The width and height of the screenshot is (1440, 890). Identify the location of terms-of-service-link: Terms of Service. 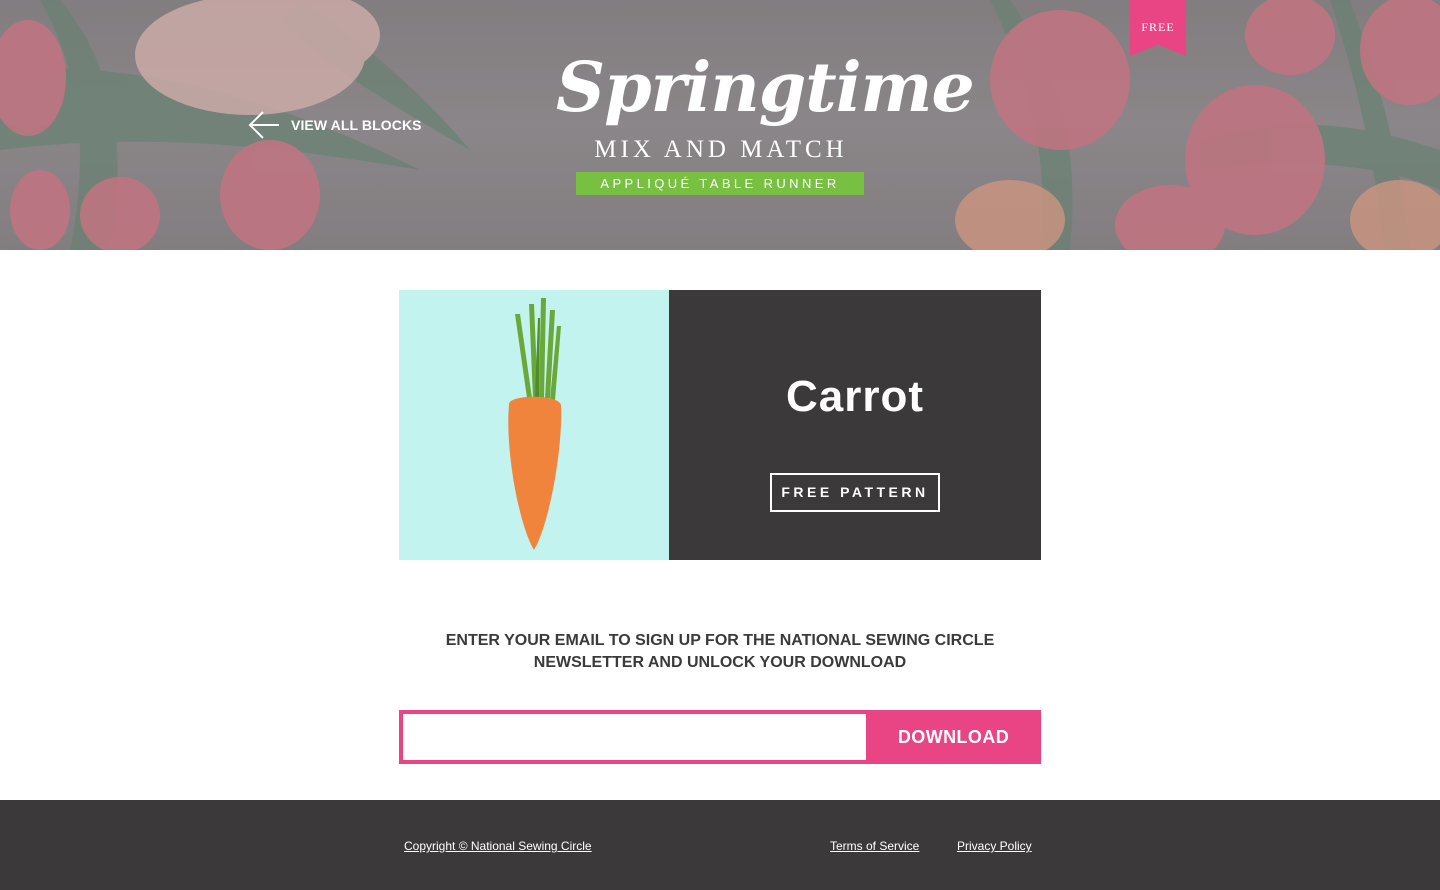
(874, 846).